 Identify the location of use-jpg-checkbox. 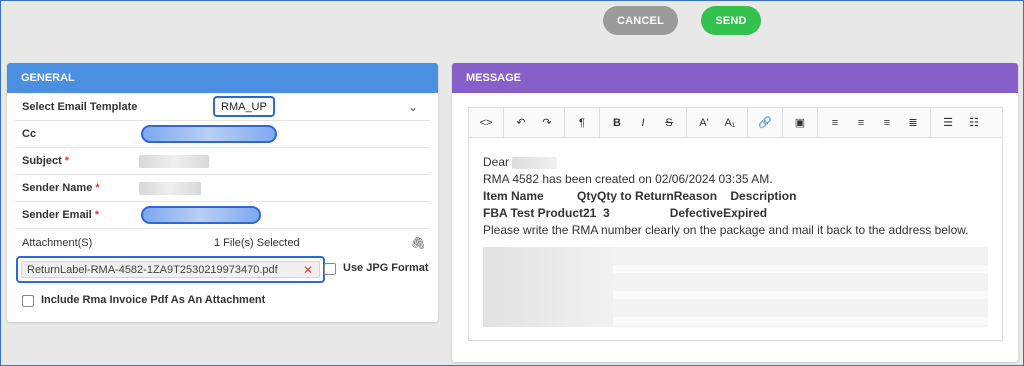
(330, 269).